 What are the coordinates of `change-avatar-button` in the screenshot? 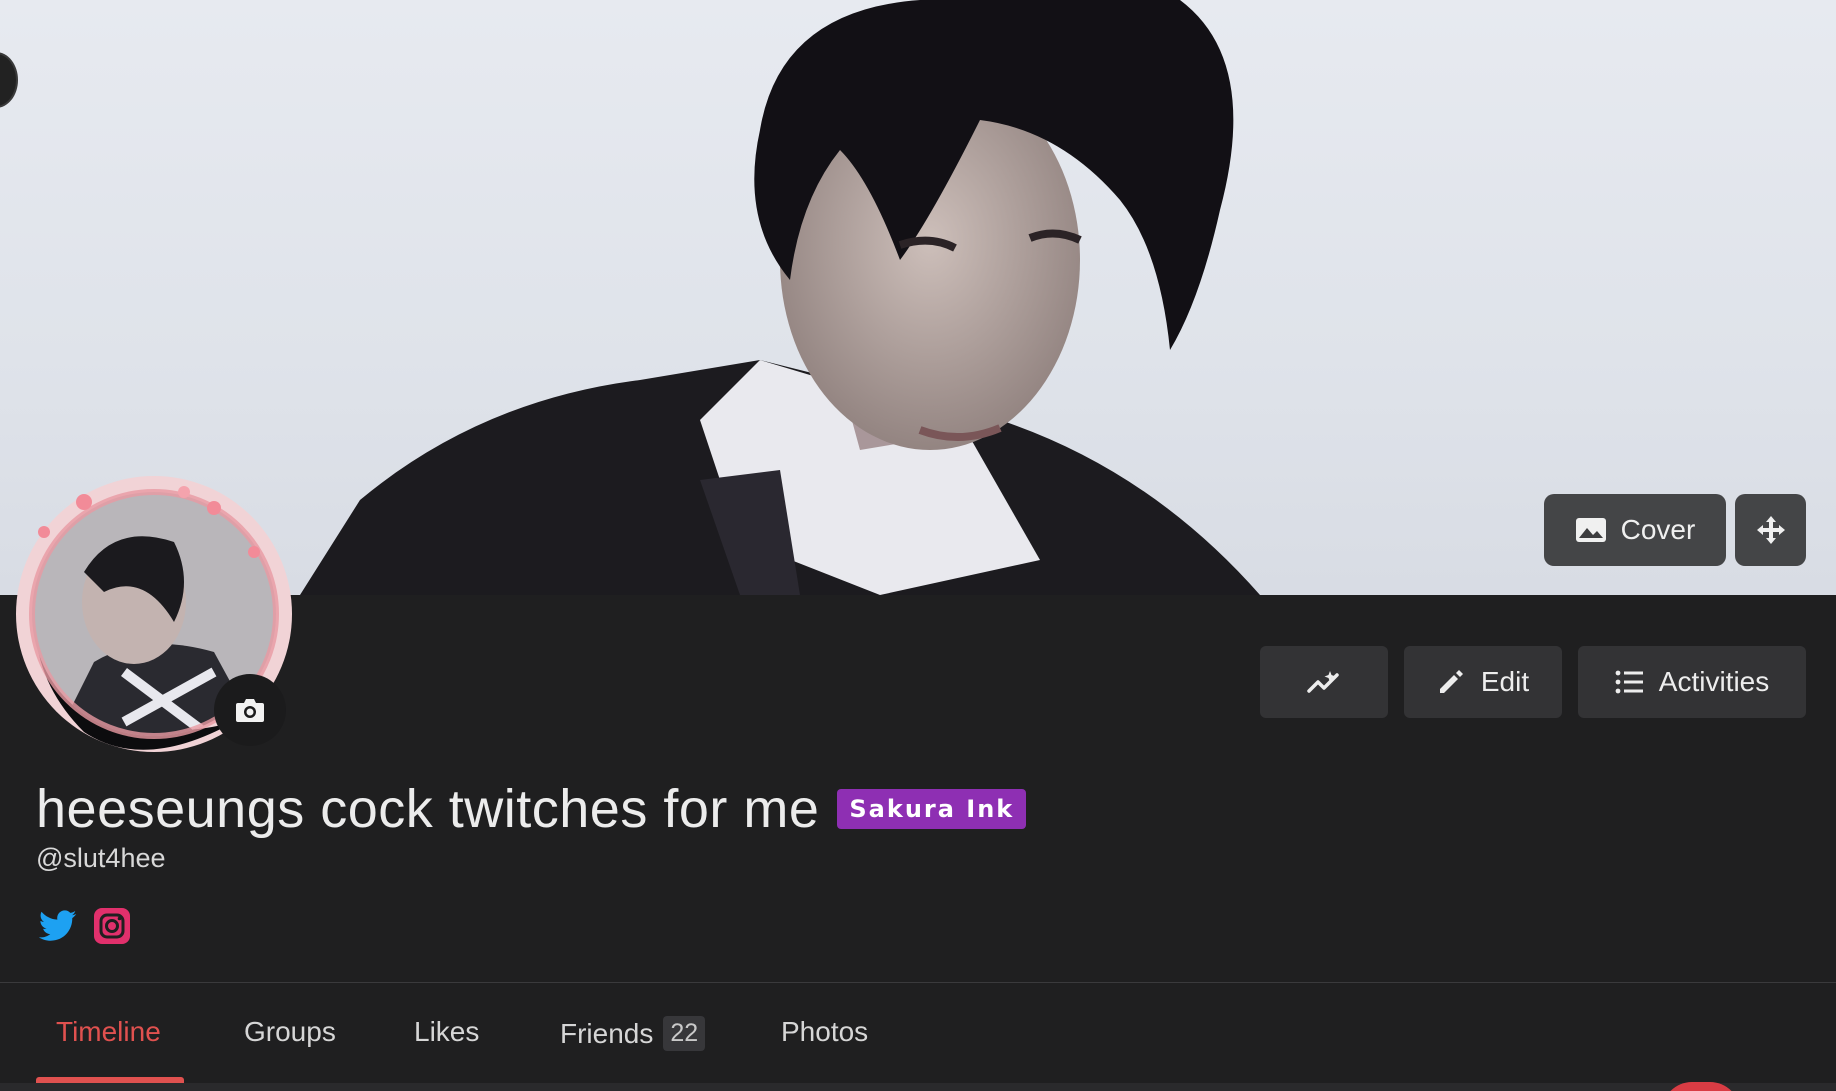 It's located at (250, 710).